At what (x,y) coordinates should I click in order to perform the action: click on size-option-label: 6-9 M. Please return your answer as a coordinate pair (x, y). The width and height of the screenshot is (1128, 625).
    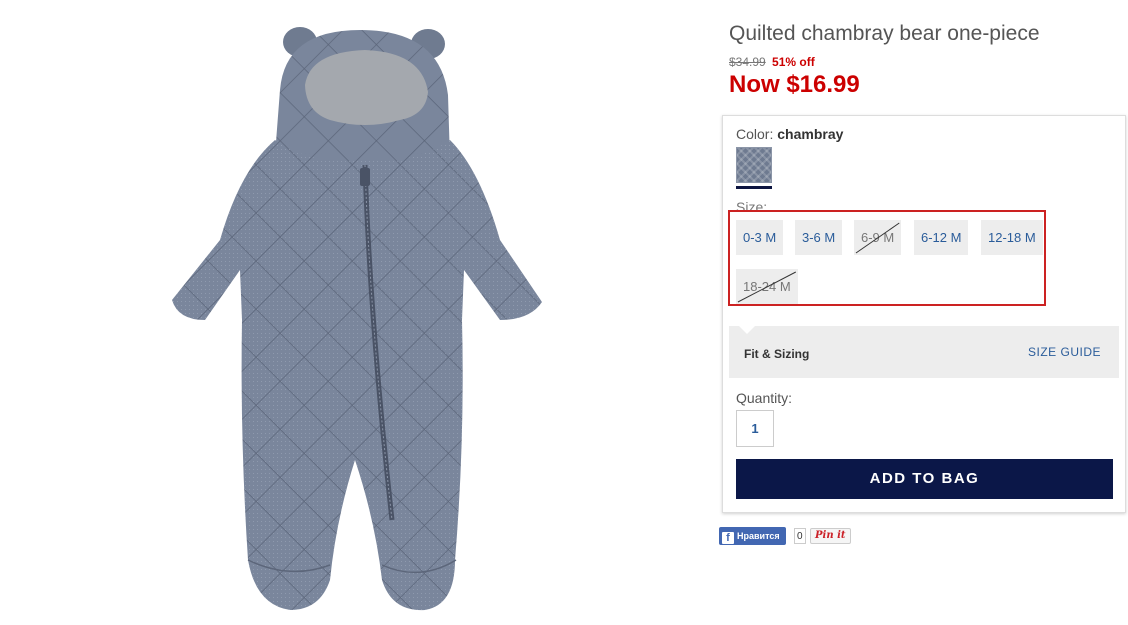
    Looking at the image, I should click on (878, 237).